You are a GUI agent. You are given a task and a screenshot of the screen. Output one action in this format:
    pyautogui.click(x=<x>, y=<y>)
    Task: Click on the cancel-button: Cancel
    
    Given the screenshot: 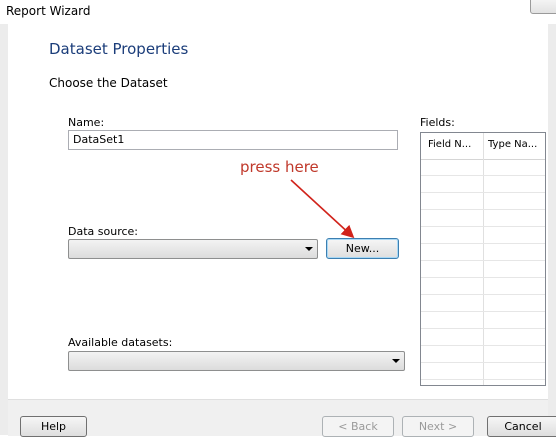 What is the action you would take?
    pyautogui.click(x=521, y=426)
    